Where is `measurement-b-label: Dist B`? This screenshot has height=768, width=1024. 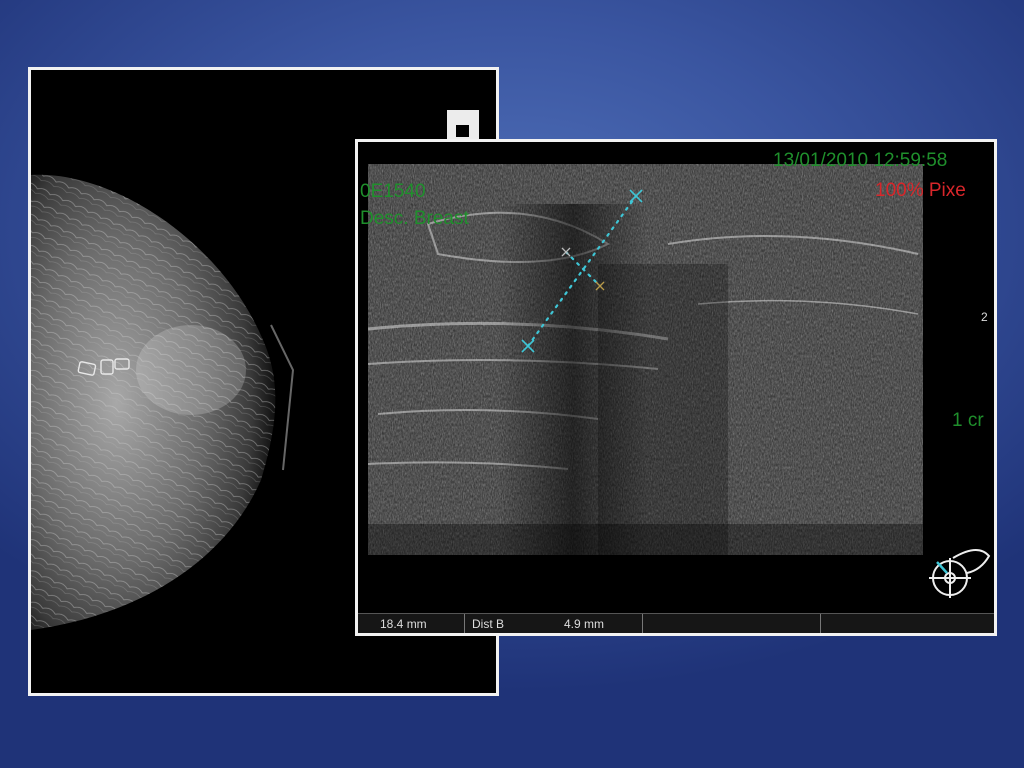 measurement-b-label: Dist B is located at coordinates (488, 624).